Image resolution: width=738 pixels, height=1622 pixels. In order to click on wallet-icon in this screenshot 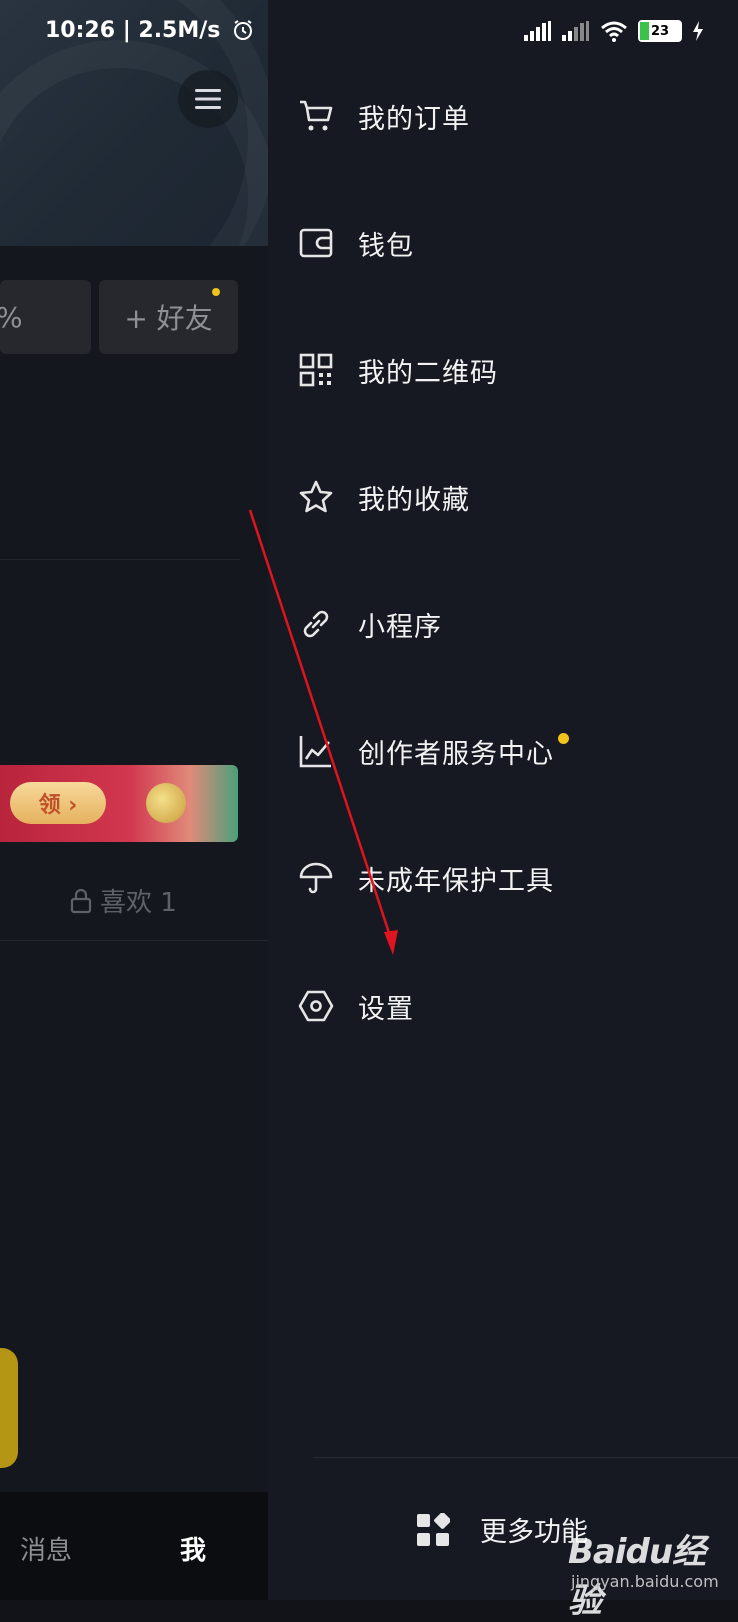, I will do `click(316, 243)`.